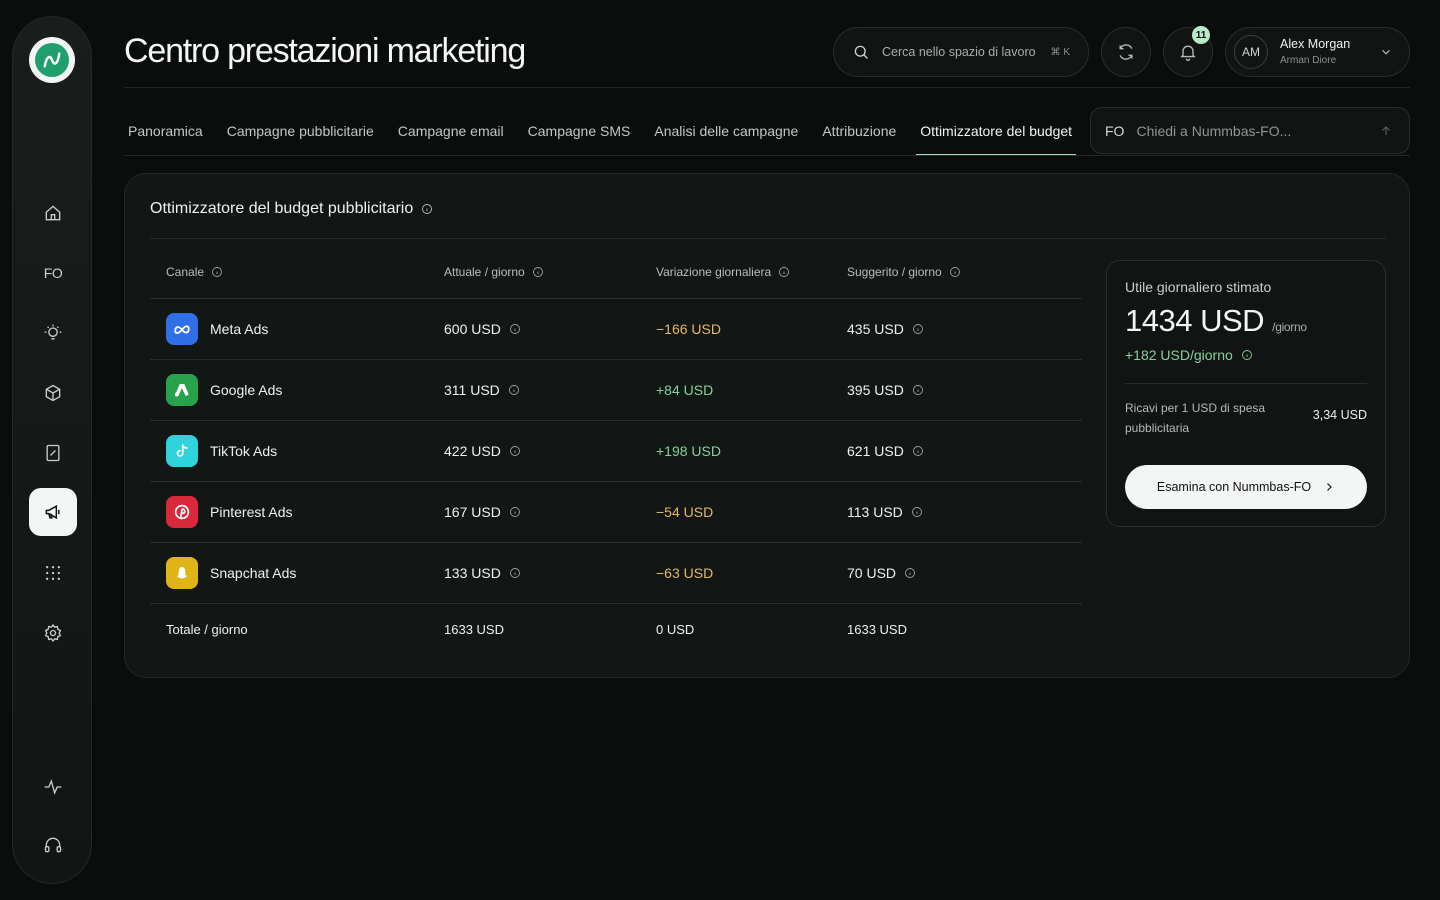 This screenshot has height=900, width=1440. What do you see at coordinates (253, 573) in the screenshot?
I see `channel-name: Snapchat Ads` at bounding box center [253, 573].